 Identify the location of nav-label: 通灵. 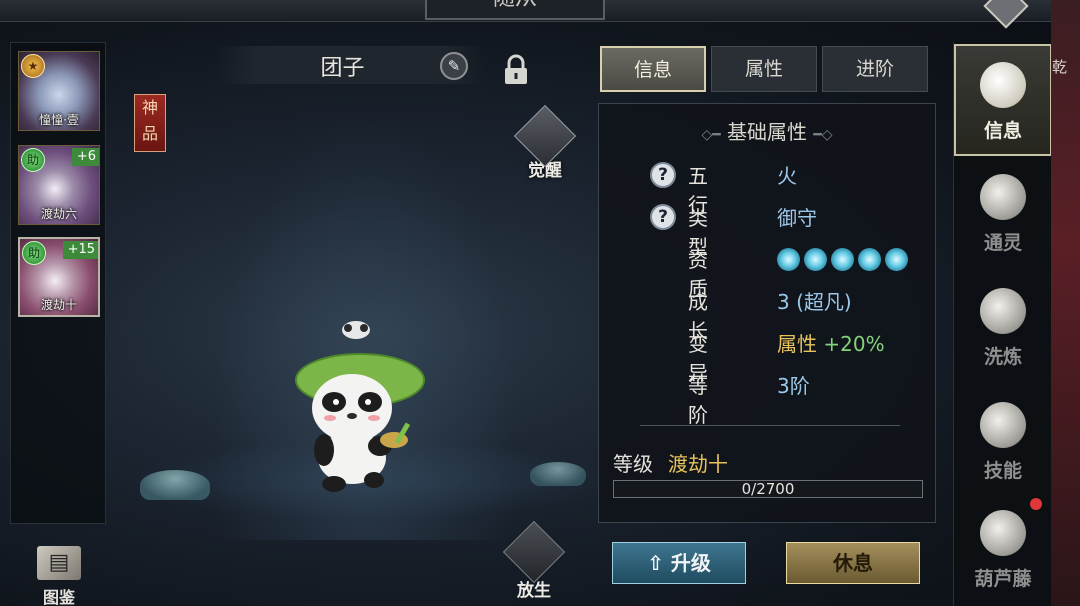
(1002, 243).